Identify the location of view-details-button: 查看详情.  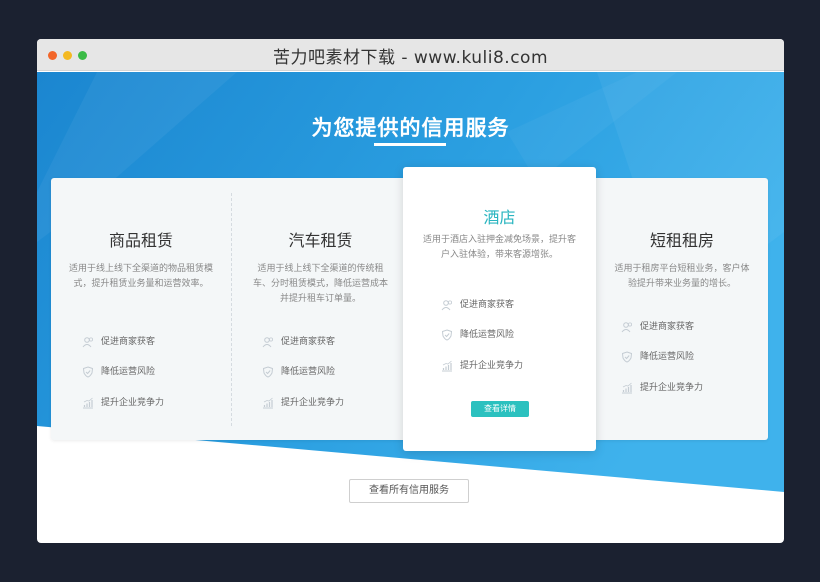
(500, 409).